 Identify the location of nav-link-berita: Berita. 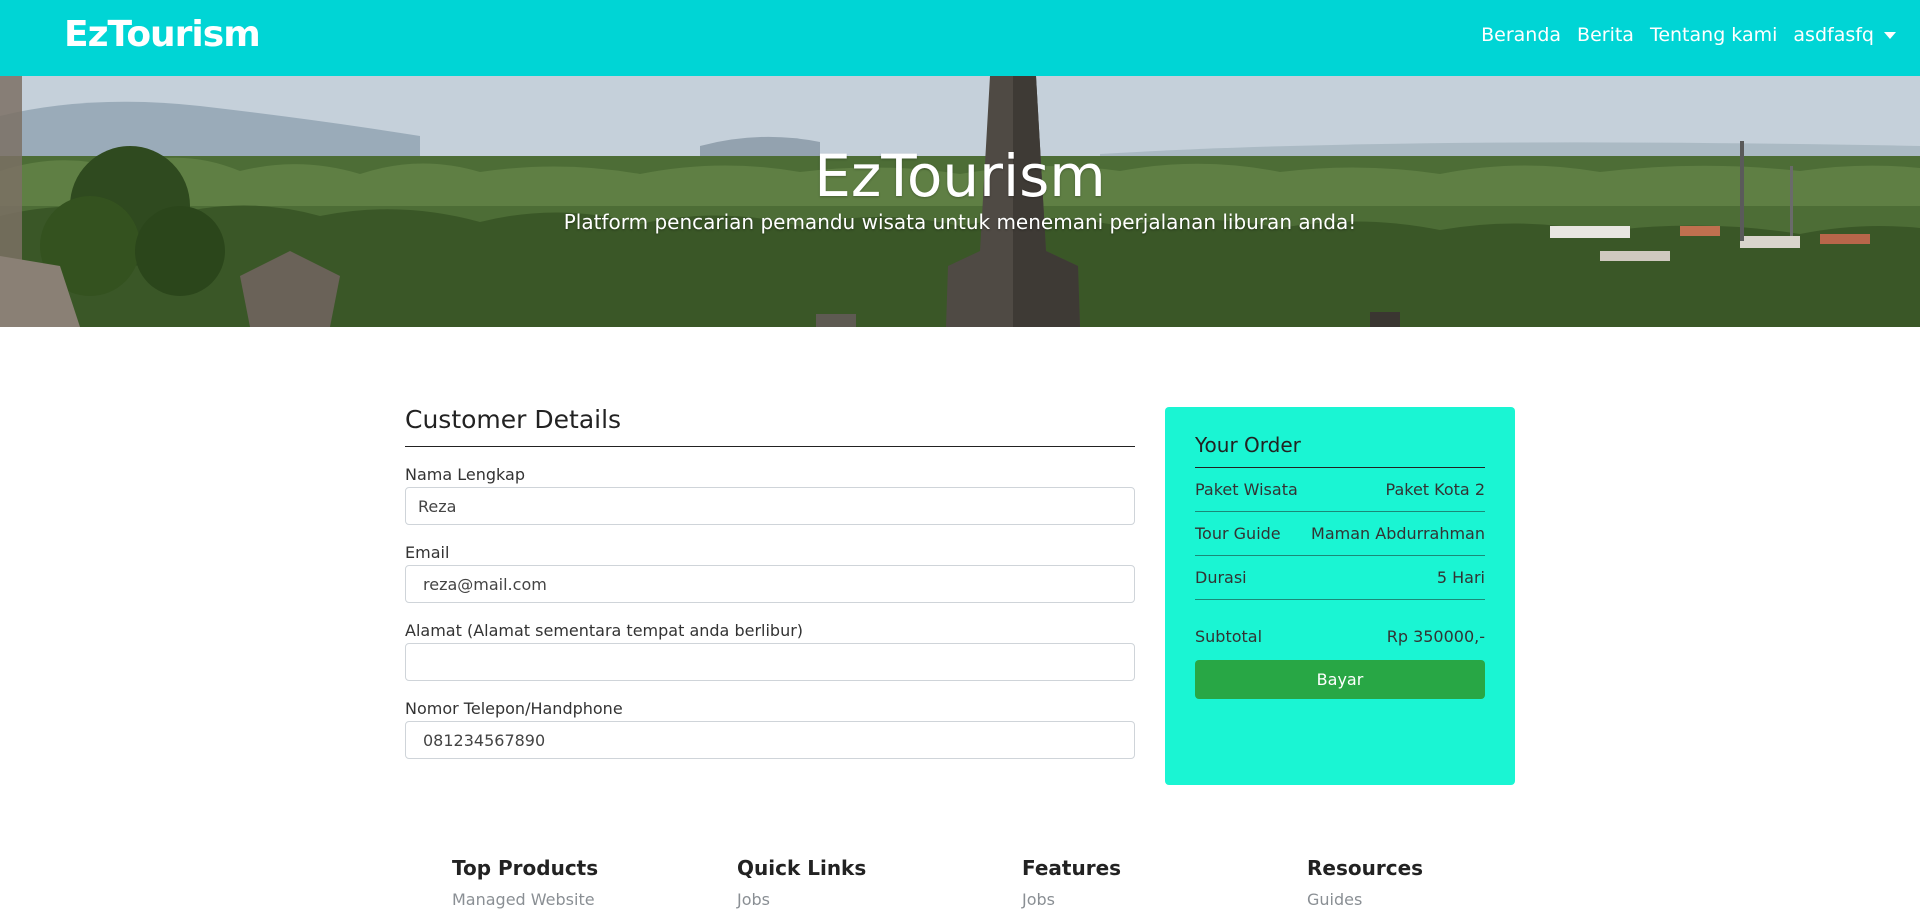
(1605, 35).